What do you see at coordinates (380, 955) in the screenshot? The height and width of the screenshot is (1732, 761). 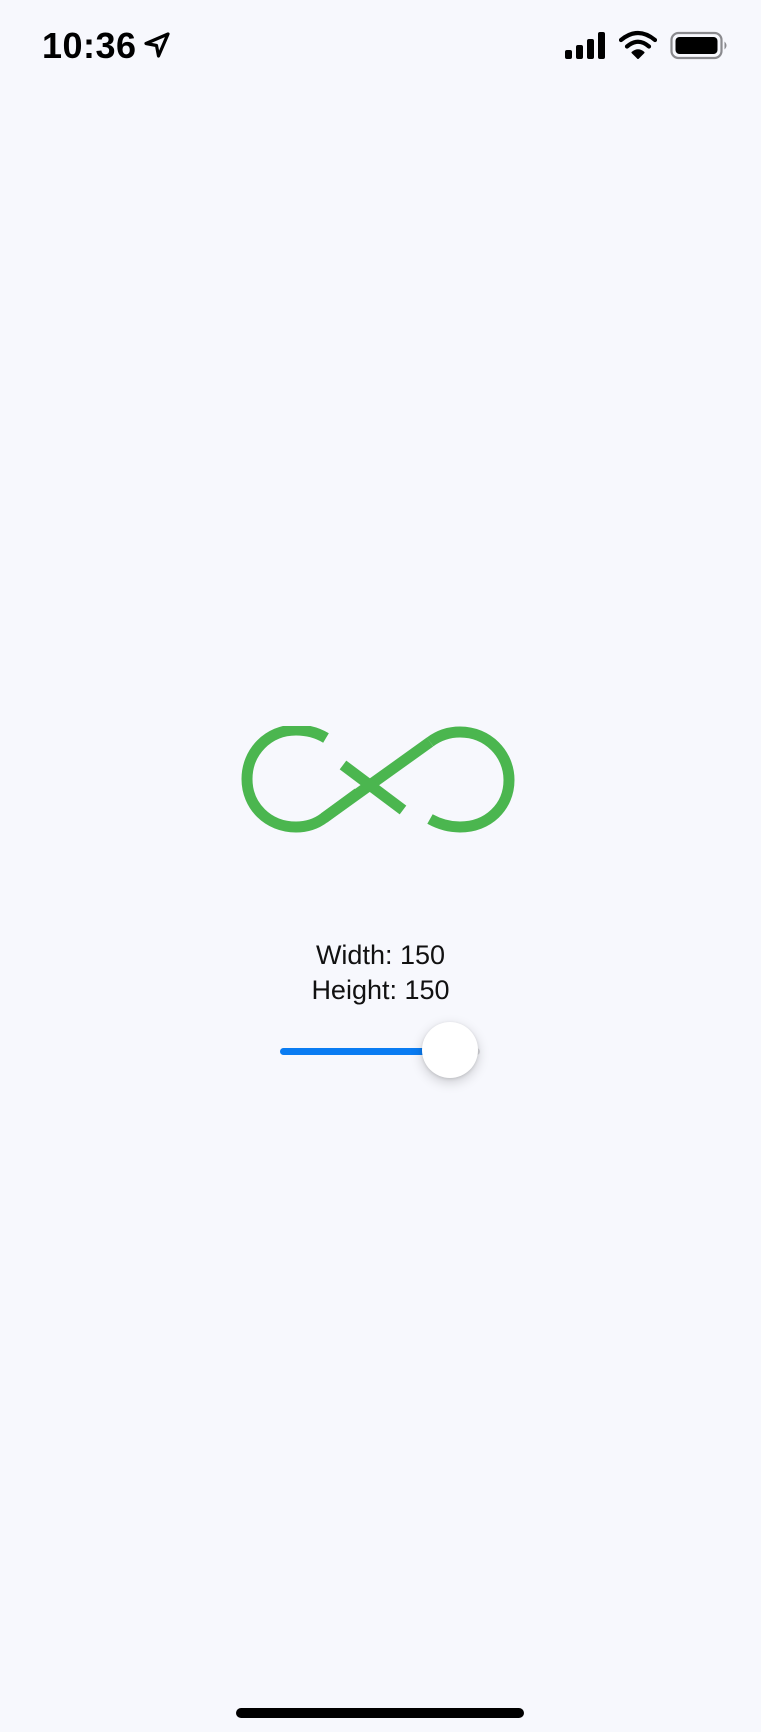 I see `width-label: Width: 150` at bounding box center [380, 955].